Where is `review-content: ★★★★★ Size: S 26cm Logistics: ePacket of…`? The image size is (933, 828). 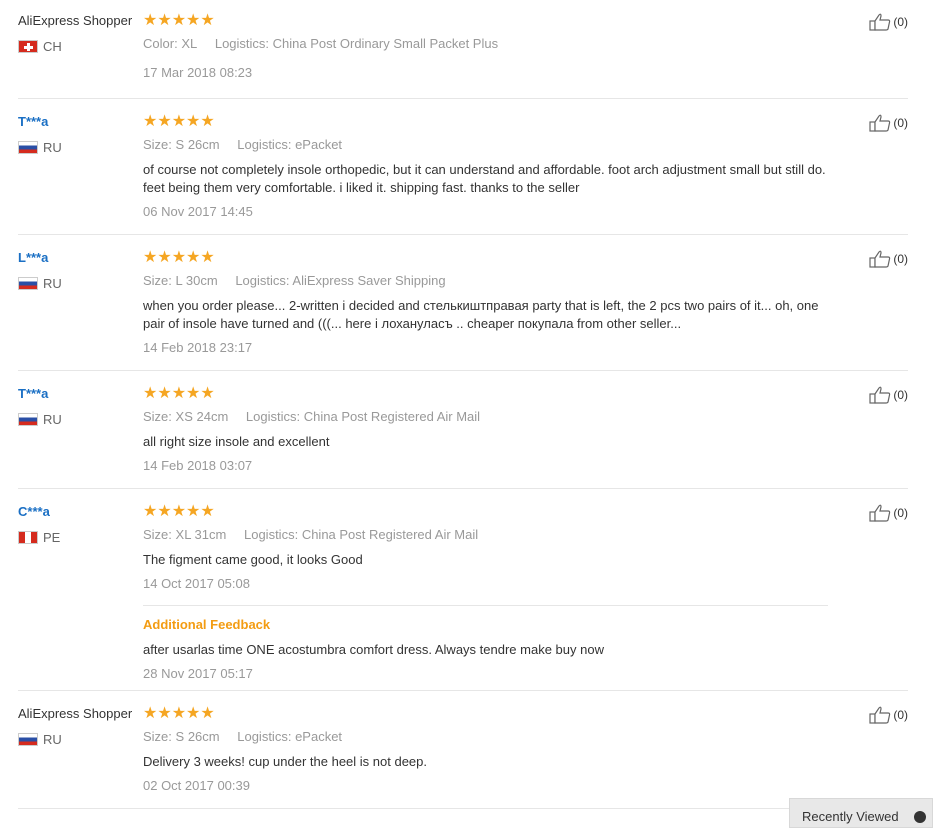
review-content: ★★★★★ Size: S 26cm Logistics: ePacket of… is located at coordinates (525, 160).